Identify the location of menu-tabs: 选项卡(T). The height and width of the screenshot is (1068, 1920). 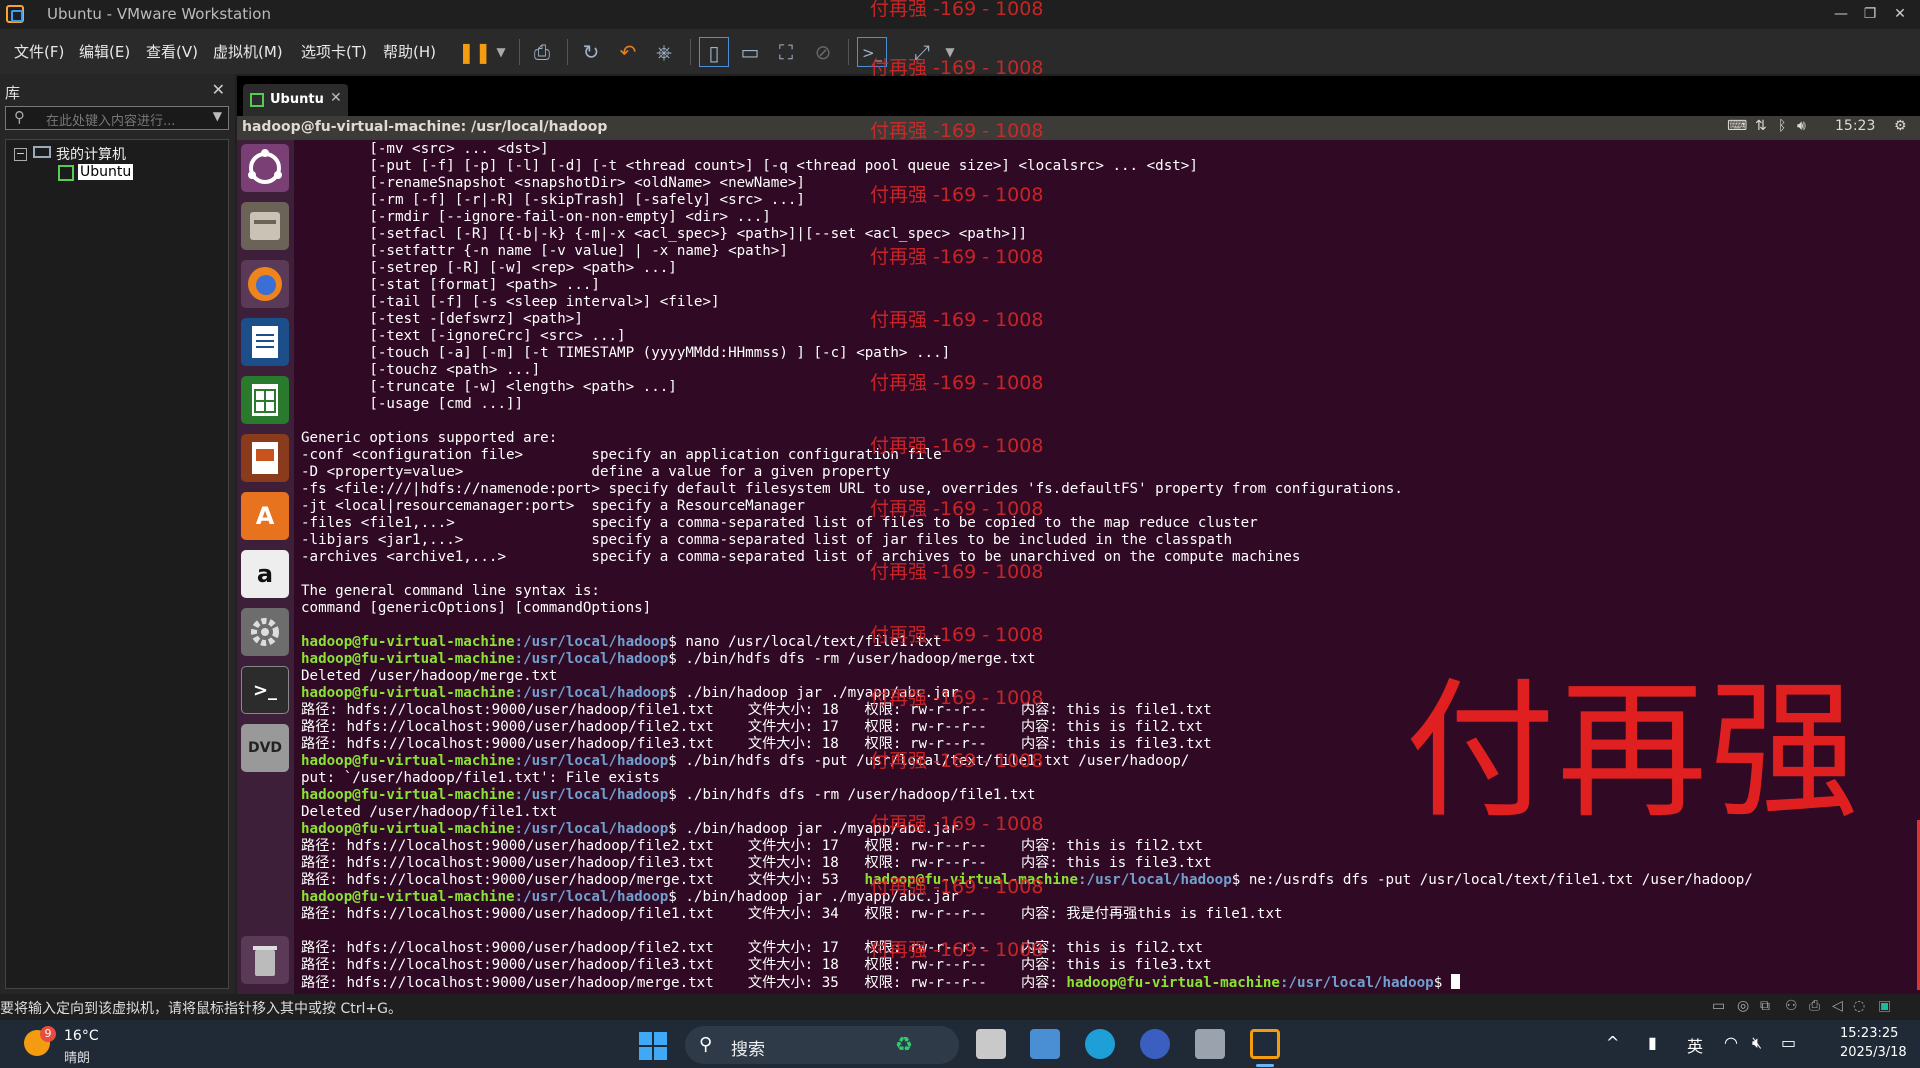
(334, 51).